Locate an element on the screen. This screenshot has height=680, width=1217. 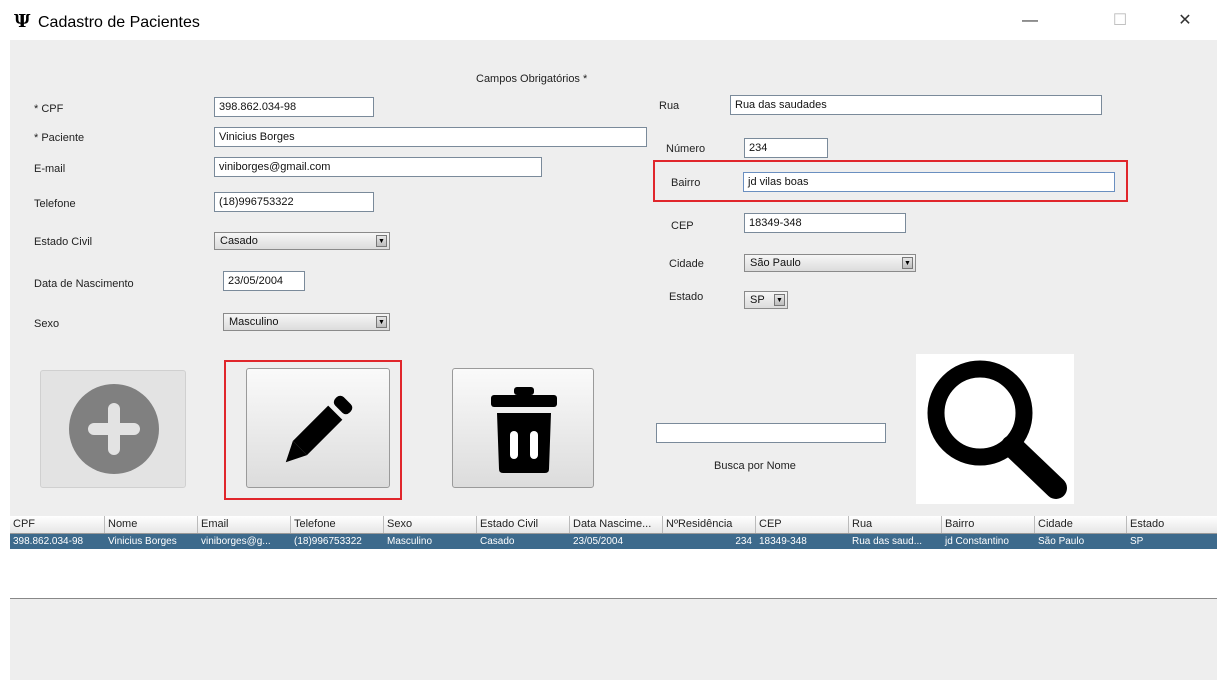
title-bar: Ψ Cadastro de Pacientes — ☐ ✕ is located at coordinates (608, 20).